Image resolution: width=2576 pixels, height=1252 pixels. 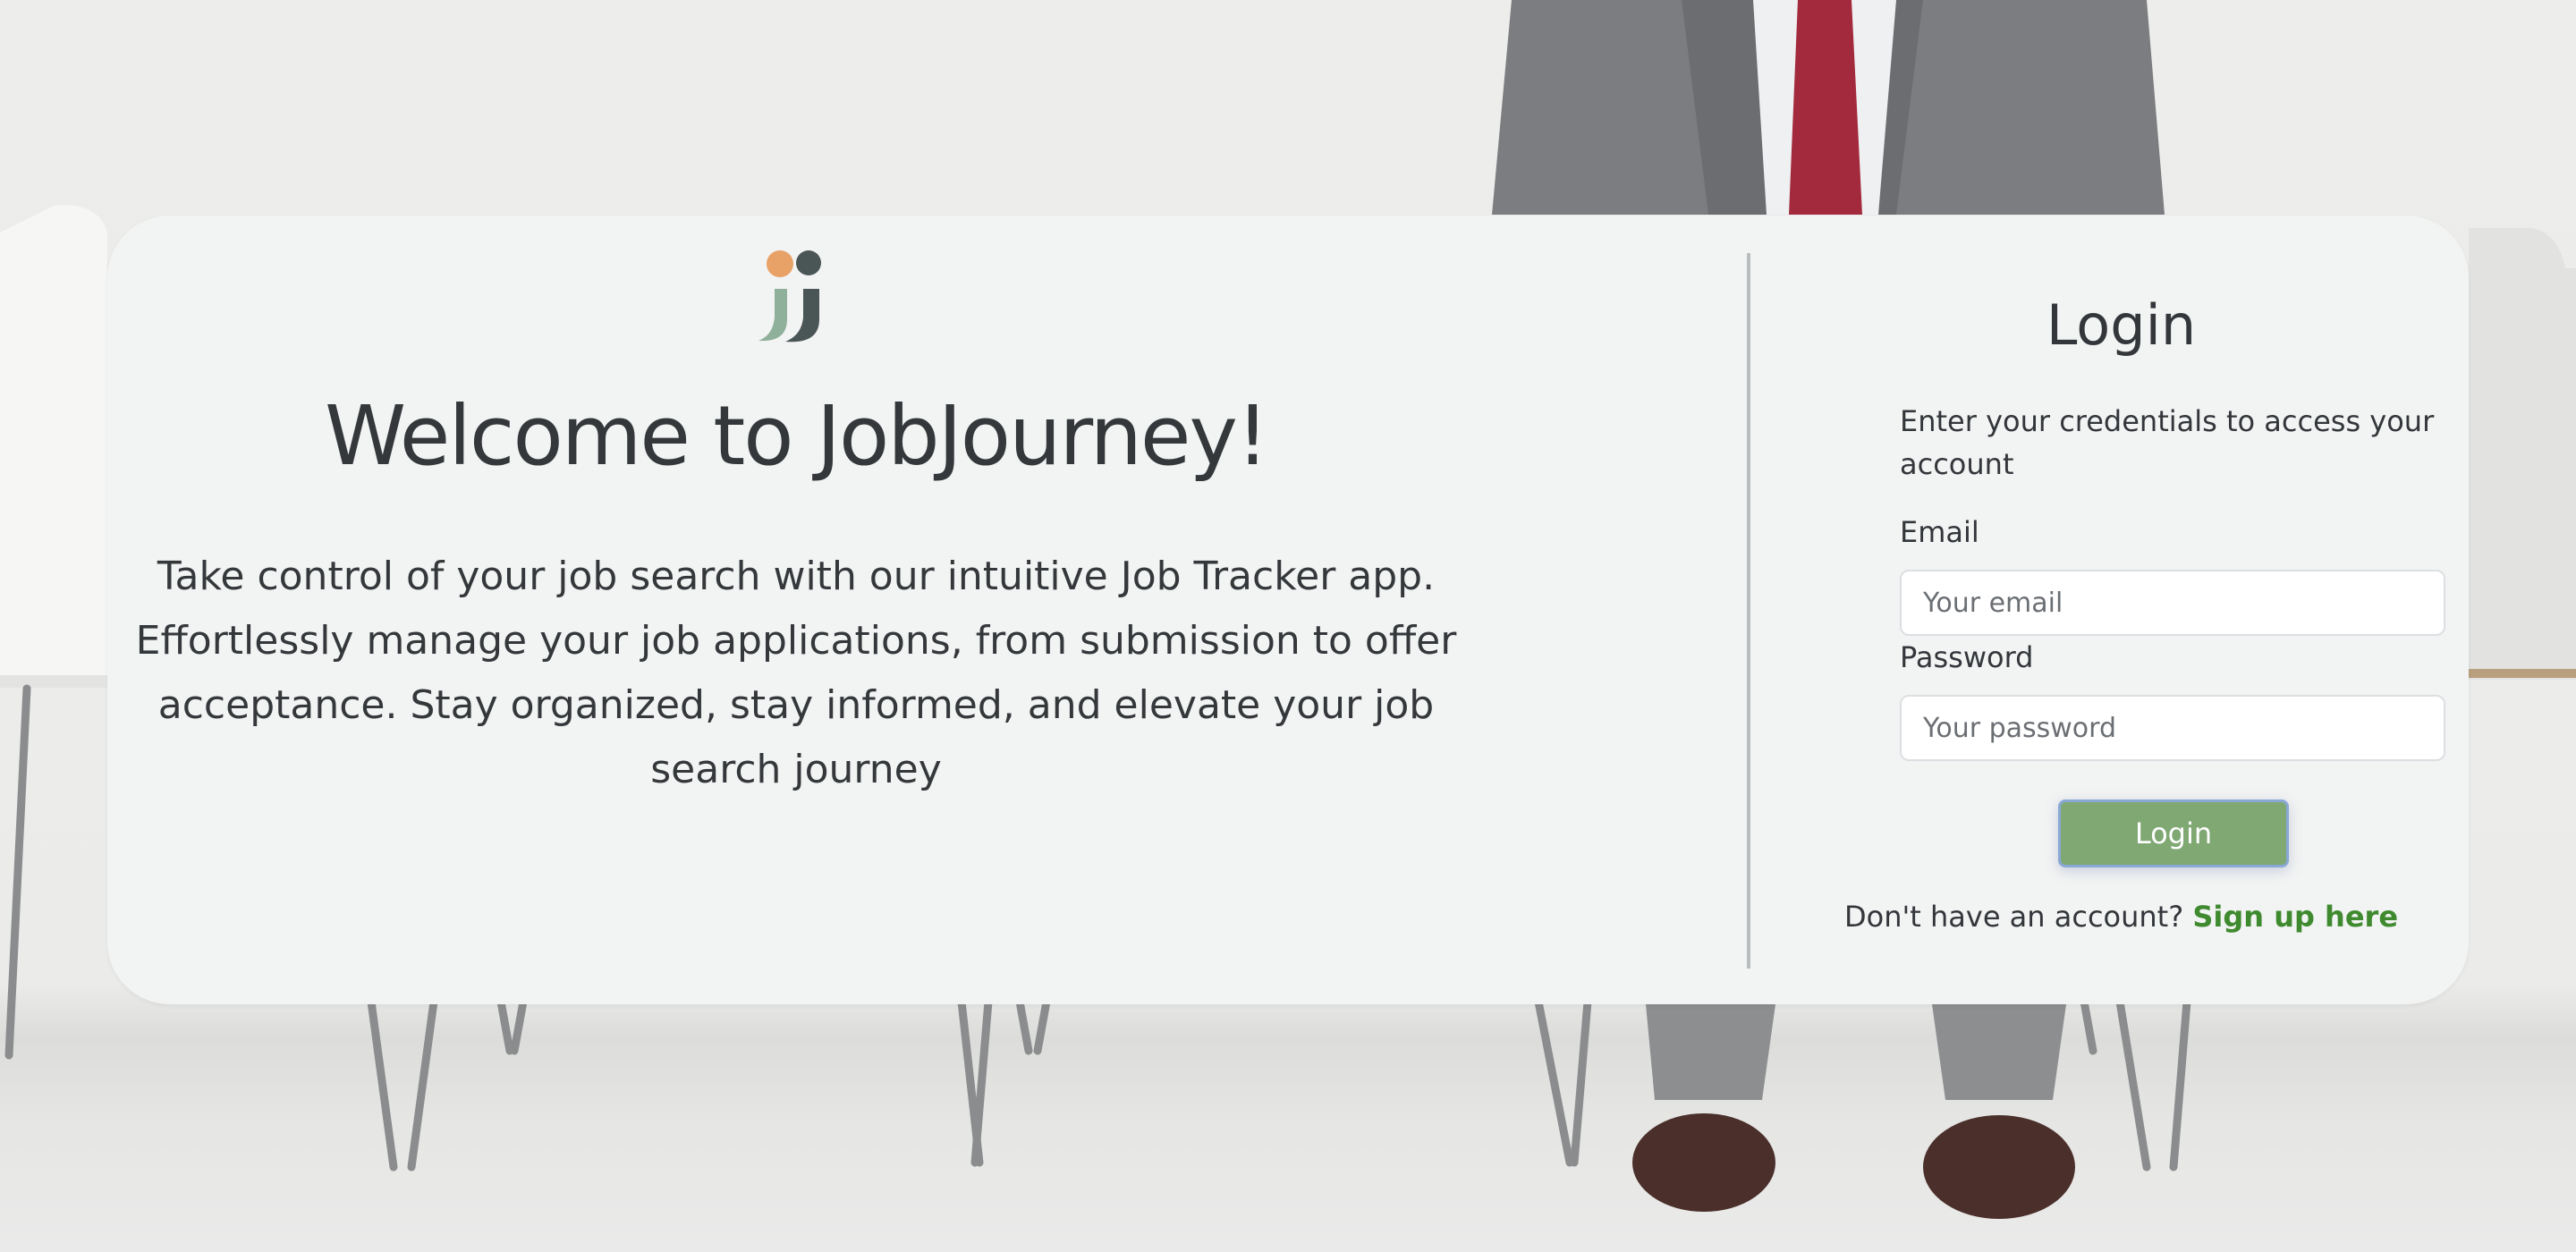 What do you see at coordinates (2173, 833) in the screenshot?
I see `login-button: Login` at bounding box center [2173, 833].